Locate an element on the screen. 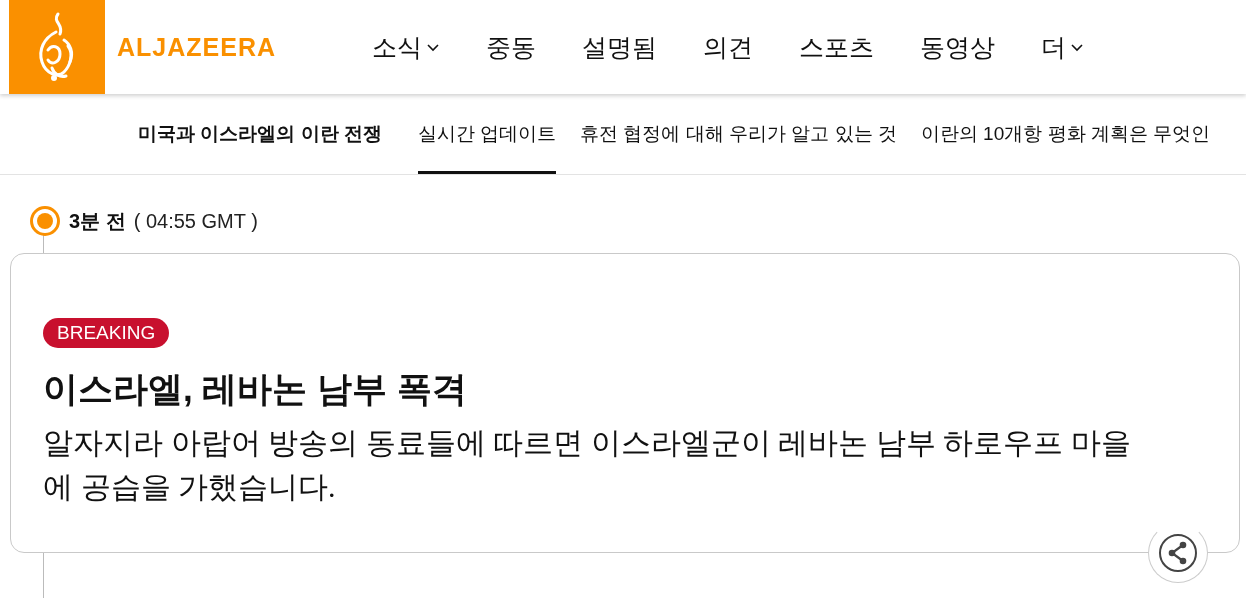  nav-link: 소식 is located at coordinates (406, 47).